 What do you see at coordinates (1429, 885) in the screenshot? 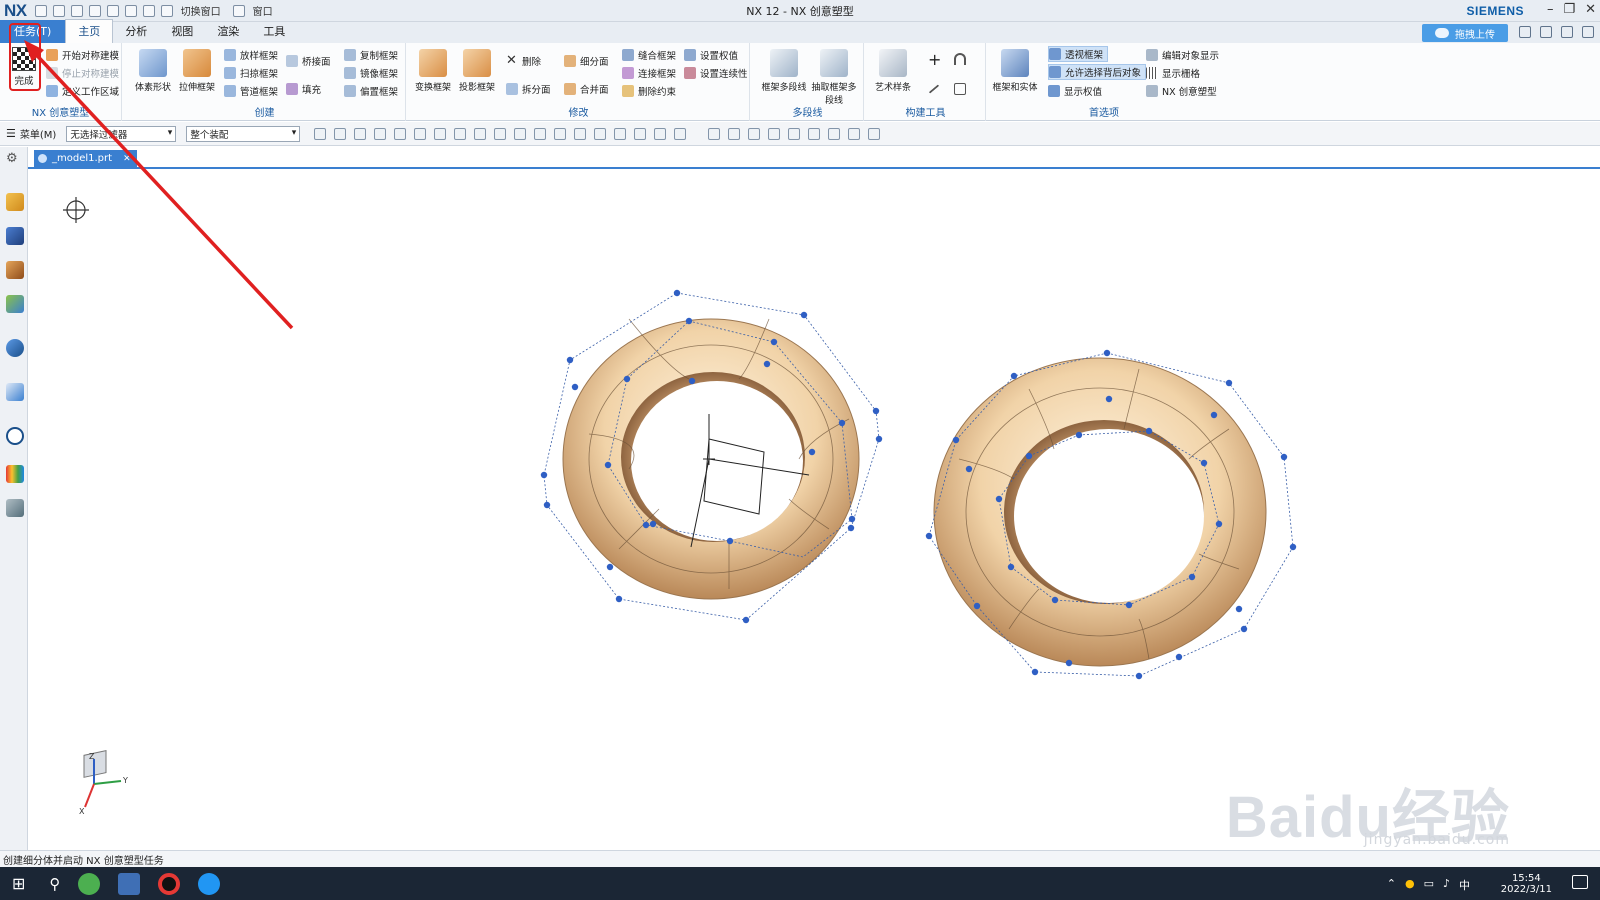
I see `network-icon: ▭` at bounding box center [1429, 885].